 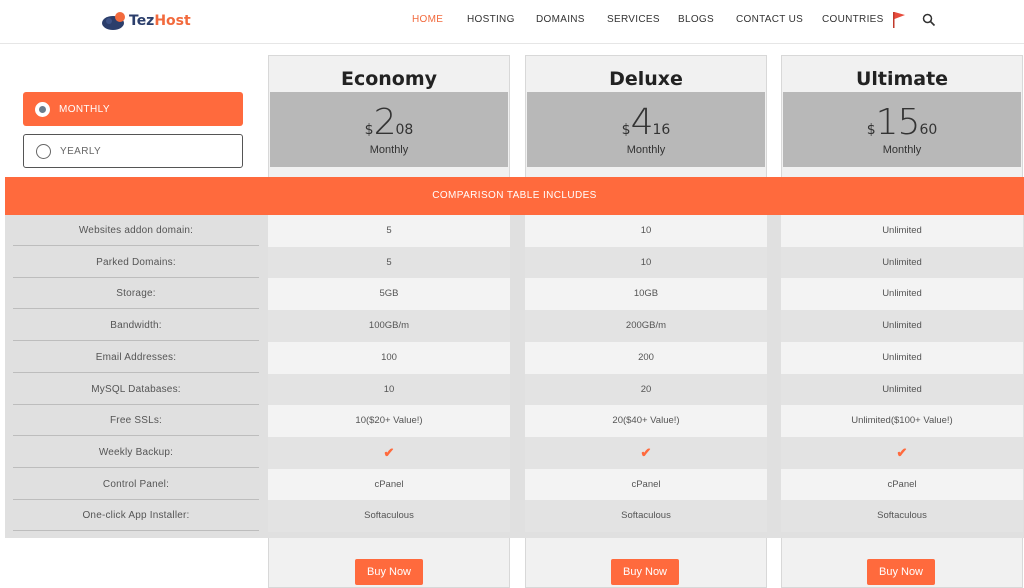 I want to click on search-icon, so click(x=929, y=20).